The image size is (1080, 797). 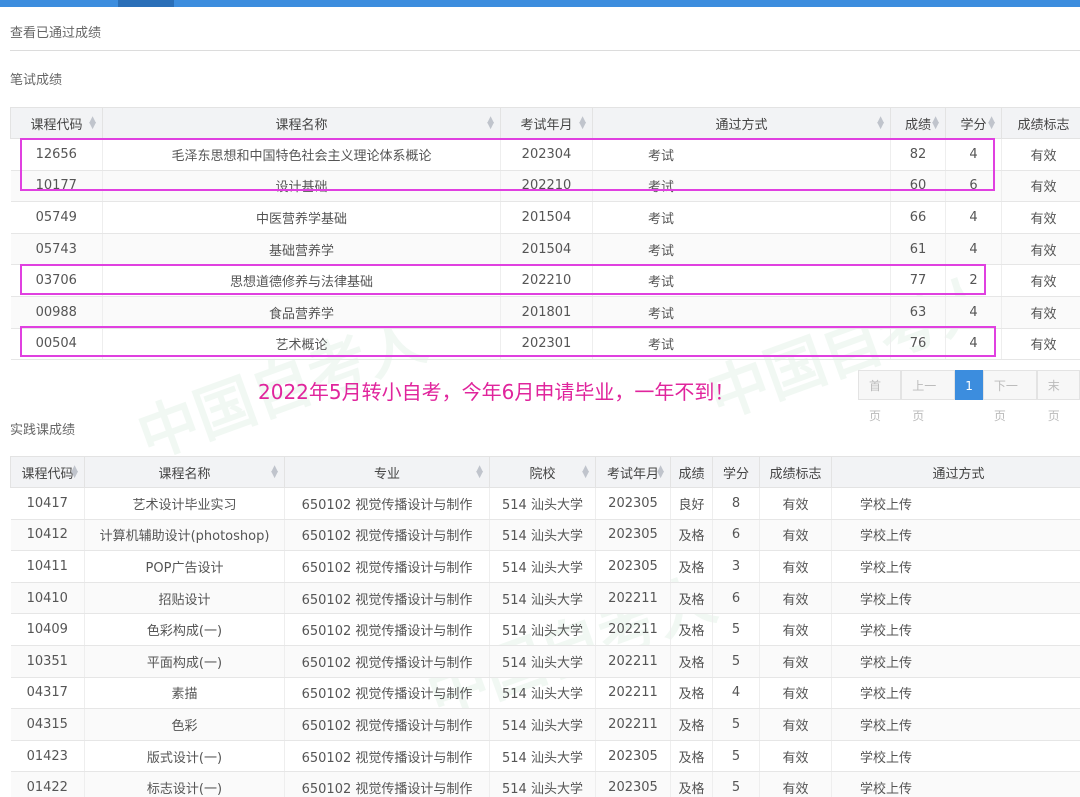 I want to click on column-header-label: 课程代码, so click(x=47, y=474).